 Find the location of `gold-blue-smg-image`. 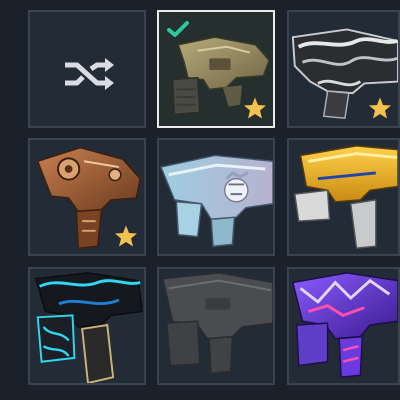

gold-blue-smg-image is located at coordinates (345, 197).